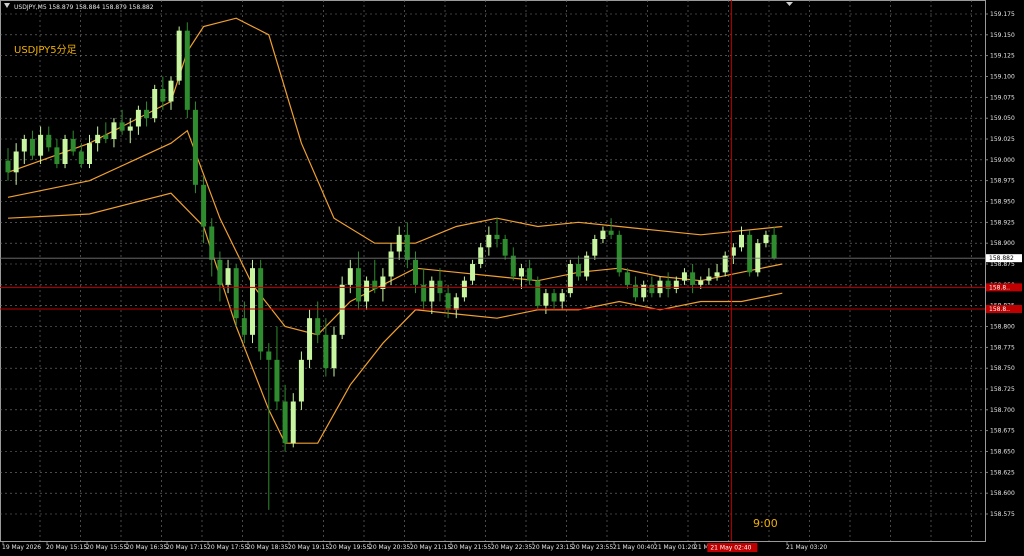 Image resolution: width=1024 pixels, height=556 pixels. Describe the element at coordinates (1002, 181) in the screenshot. I see `price-tick-label: 158.975` at that location.